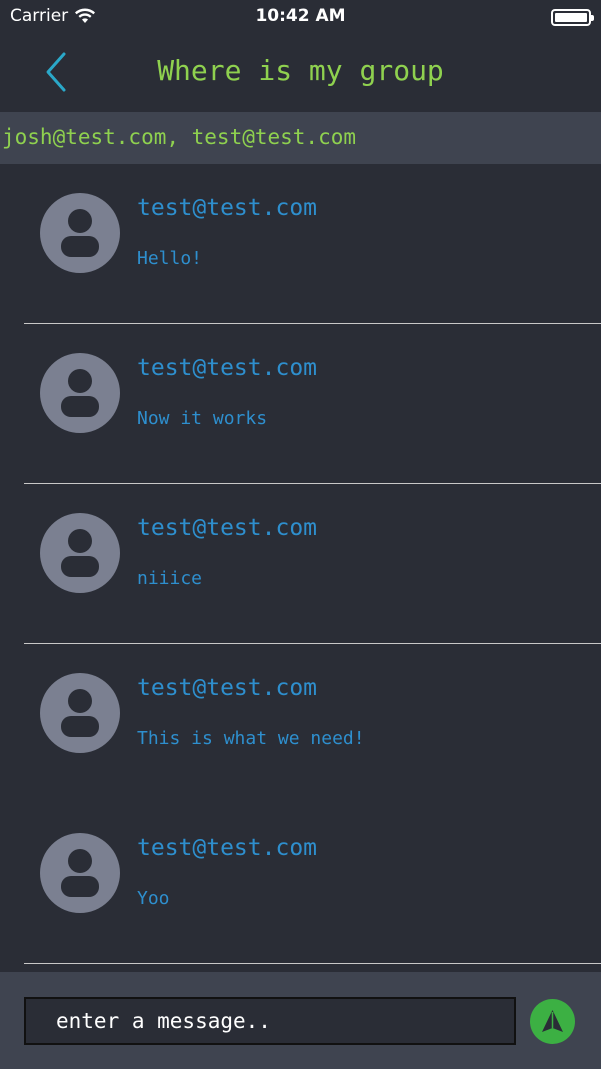 The width and height of the screenshot is (601, 1069). What do you see at coordinates (572, 17) in the screenshot?
I see `battery-icon` at bounding box center [572, 17].